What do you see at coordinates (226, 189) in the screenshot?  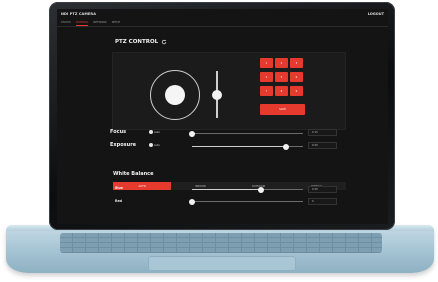 I see `blue-slider-fill` at bounding box center [226, 189].